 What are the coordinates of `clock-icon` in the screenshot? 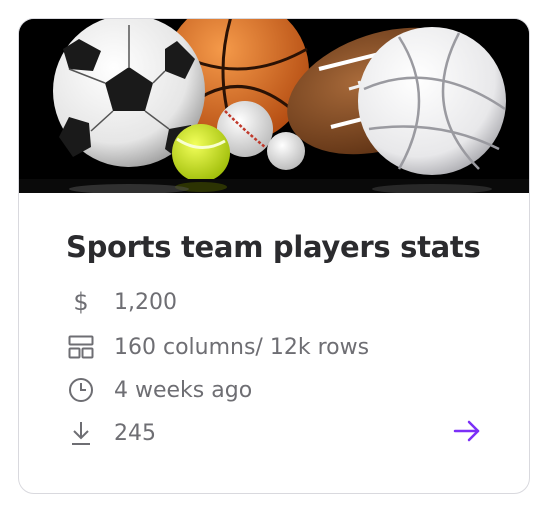 It's located at (81, 390).